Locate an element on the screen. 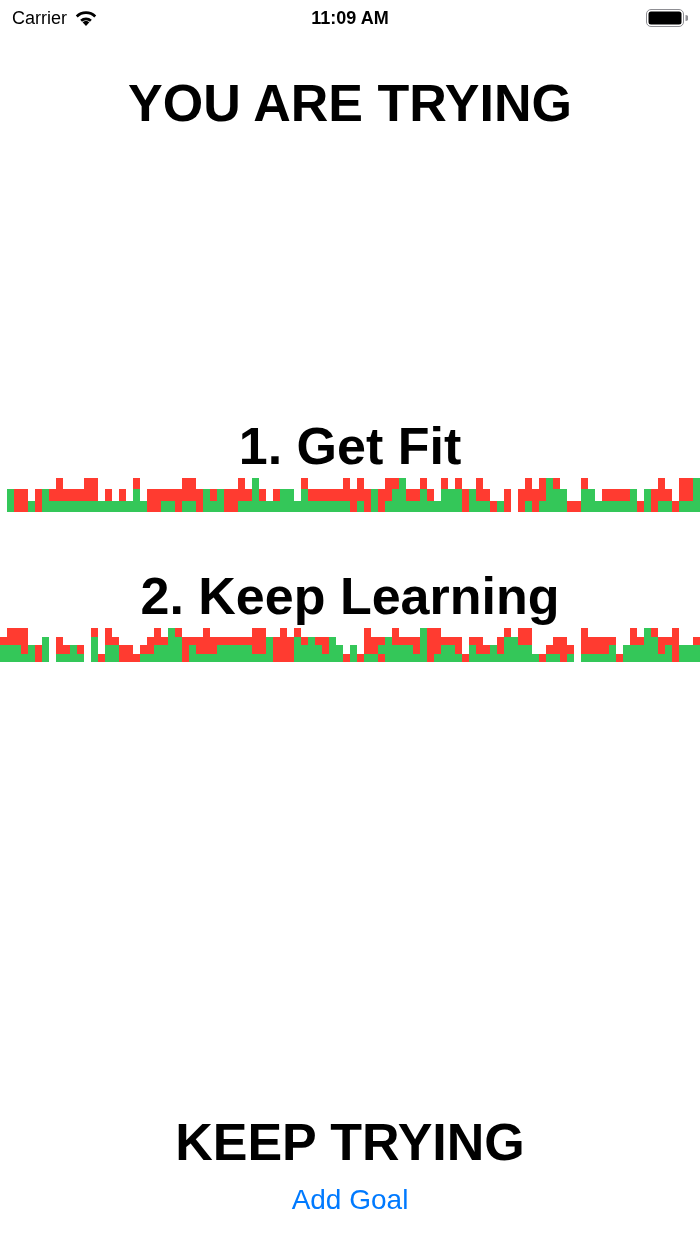  add-goal-button: Add Goal is located at coordinates (350, 1200).